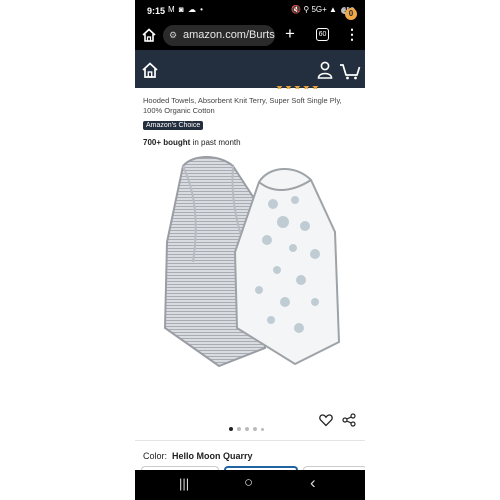 The width and height of the screenshot is (500, 500). I want to click on site-settings-icon: ⚙, so click(173, 35).